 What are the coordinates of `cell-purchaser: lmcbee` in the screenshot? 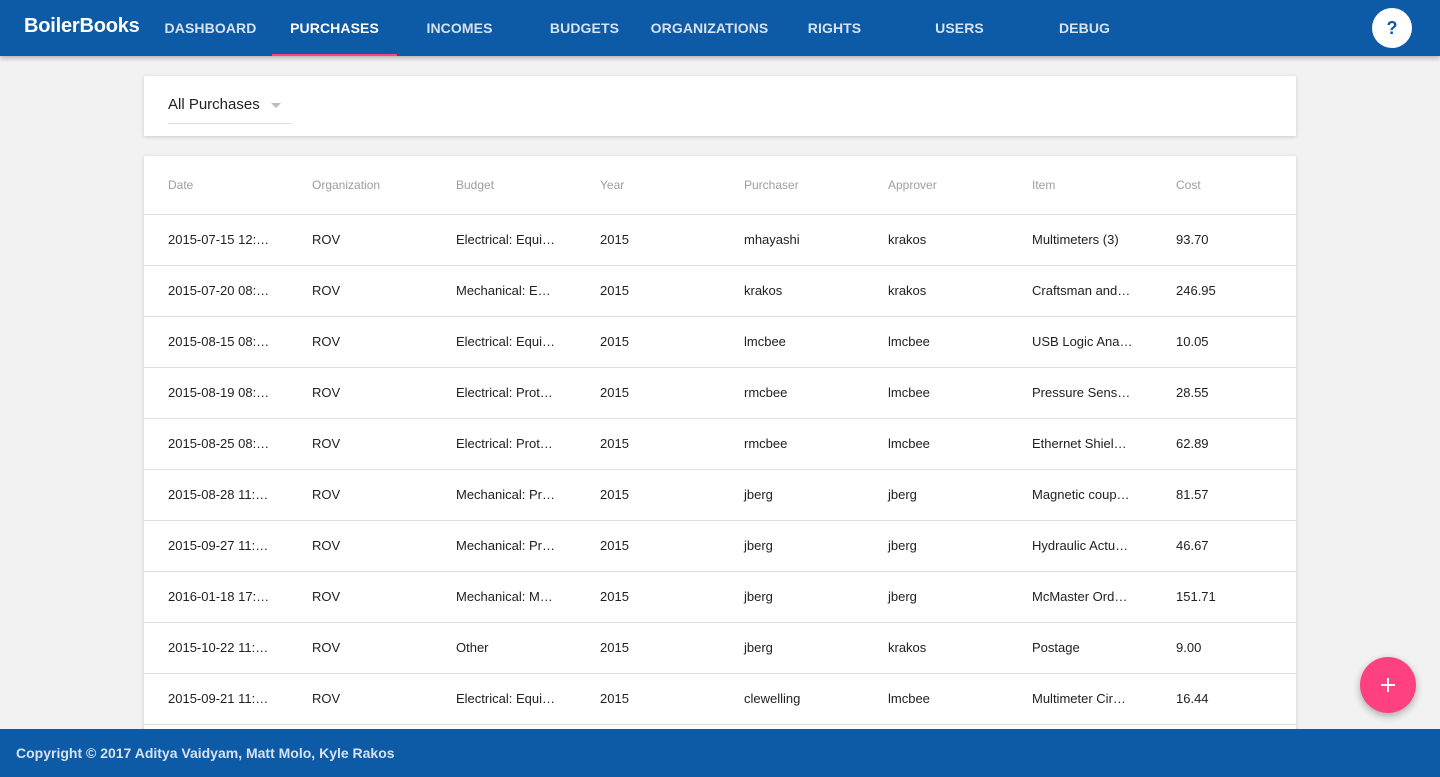 It's located at (765, 341).